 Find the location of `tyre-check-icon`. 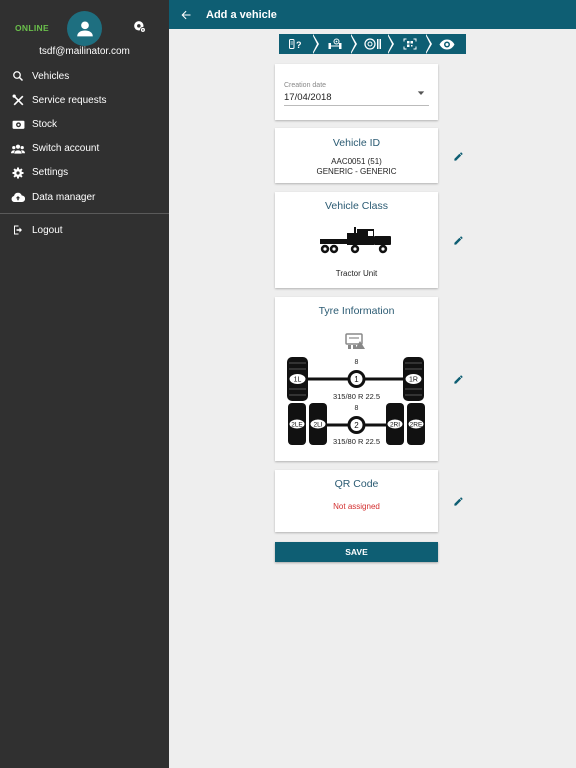

tyre-check-icon is located at coordinates (355, 341).